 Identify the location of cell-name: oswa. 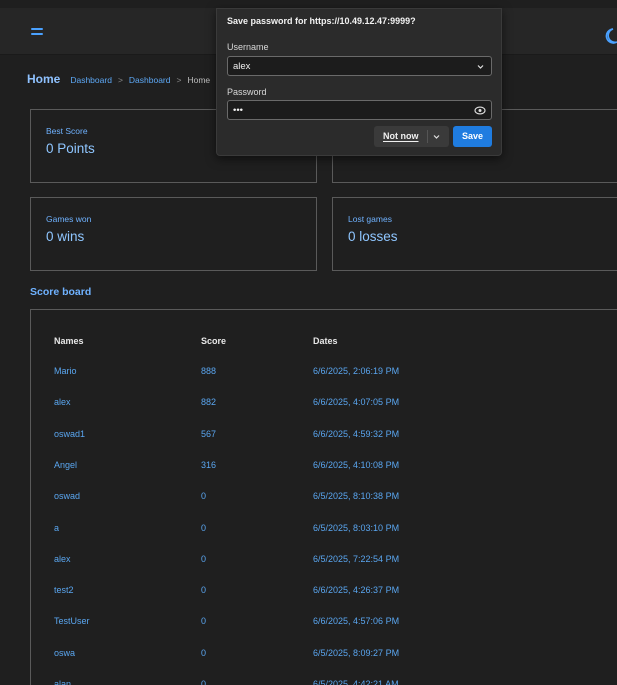
(65, 652).